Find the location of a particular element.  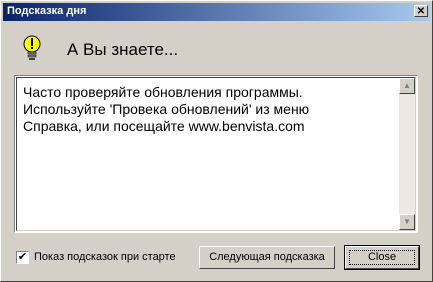

close-icon: ✕ is located at coordinates (421, 11).